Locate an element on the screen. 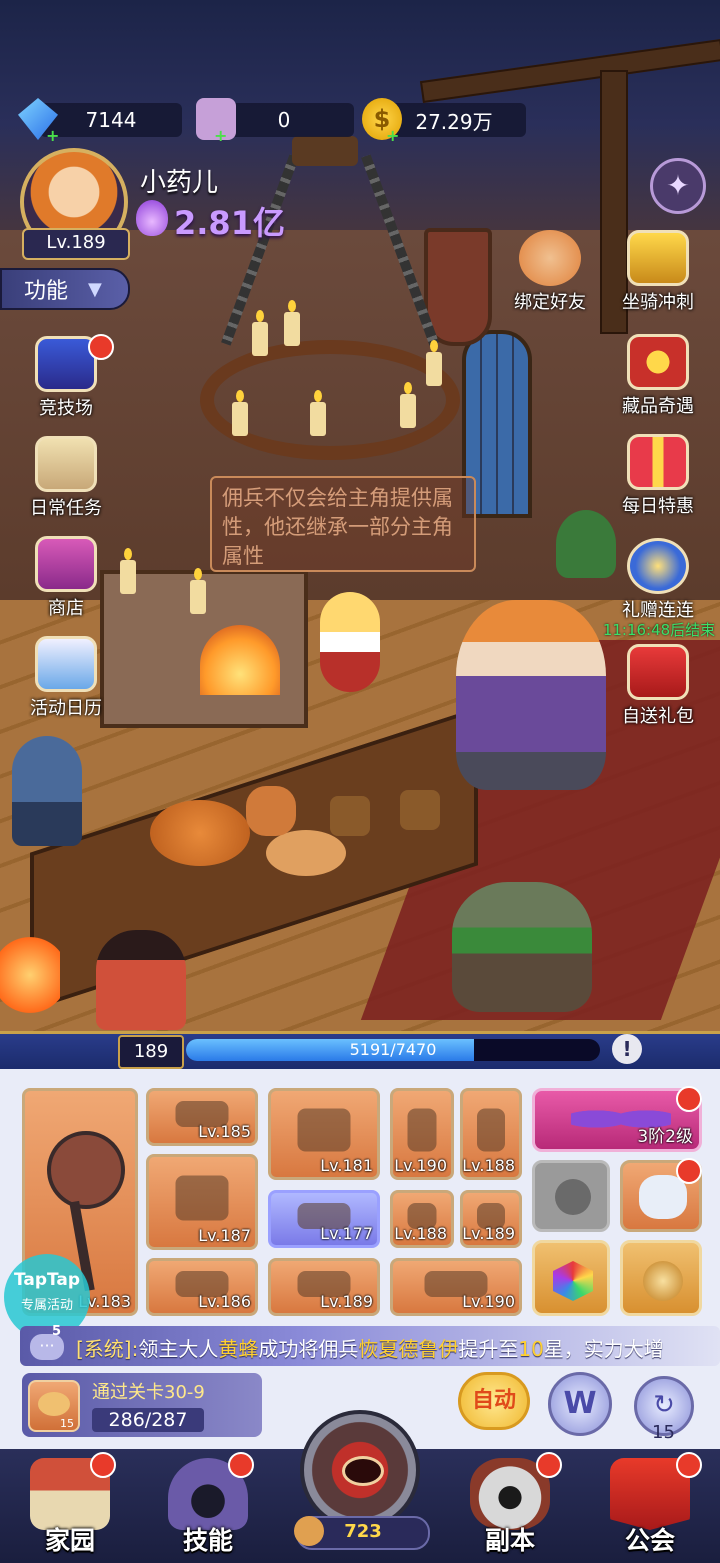 The image size is (720, 1563). event-calendar-label: 活动日历 is located at coordinates (66, 708).